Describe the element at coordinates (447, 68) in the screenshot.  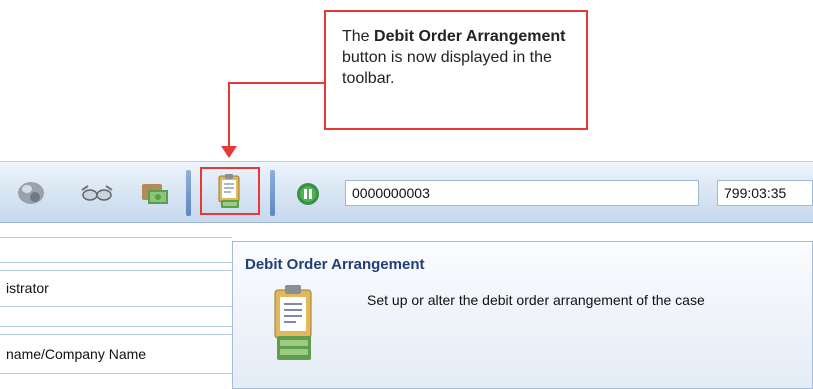
I see `callout-text-suffix: button is now displayed in the toolbar.` at that location.